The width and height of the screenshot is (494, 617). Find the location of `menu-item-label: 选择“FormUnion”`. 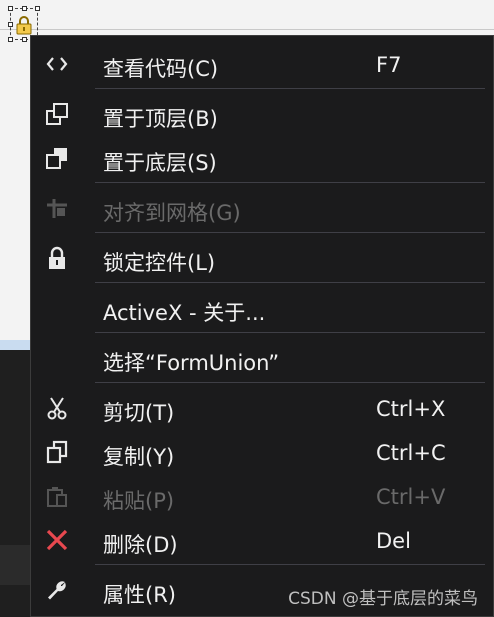

menu-item-label: 选择“FormUnion” is located at coordinates (191, 363).